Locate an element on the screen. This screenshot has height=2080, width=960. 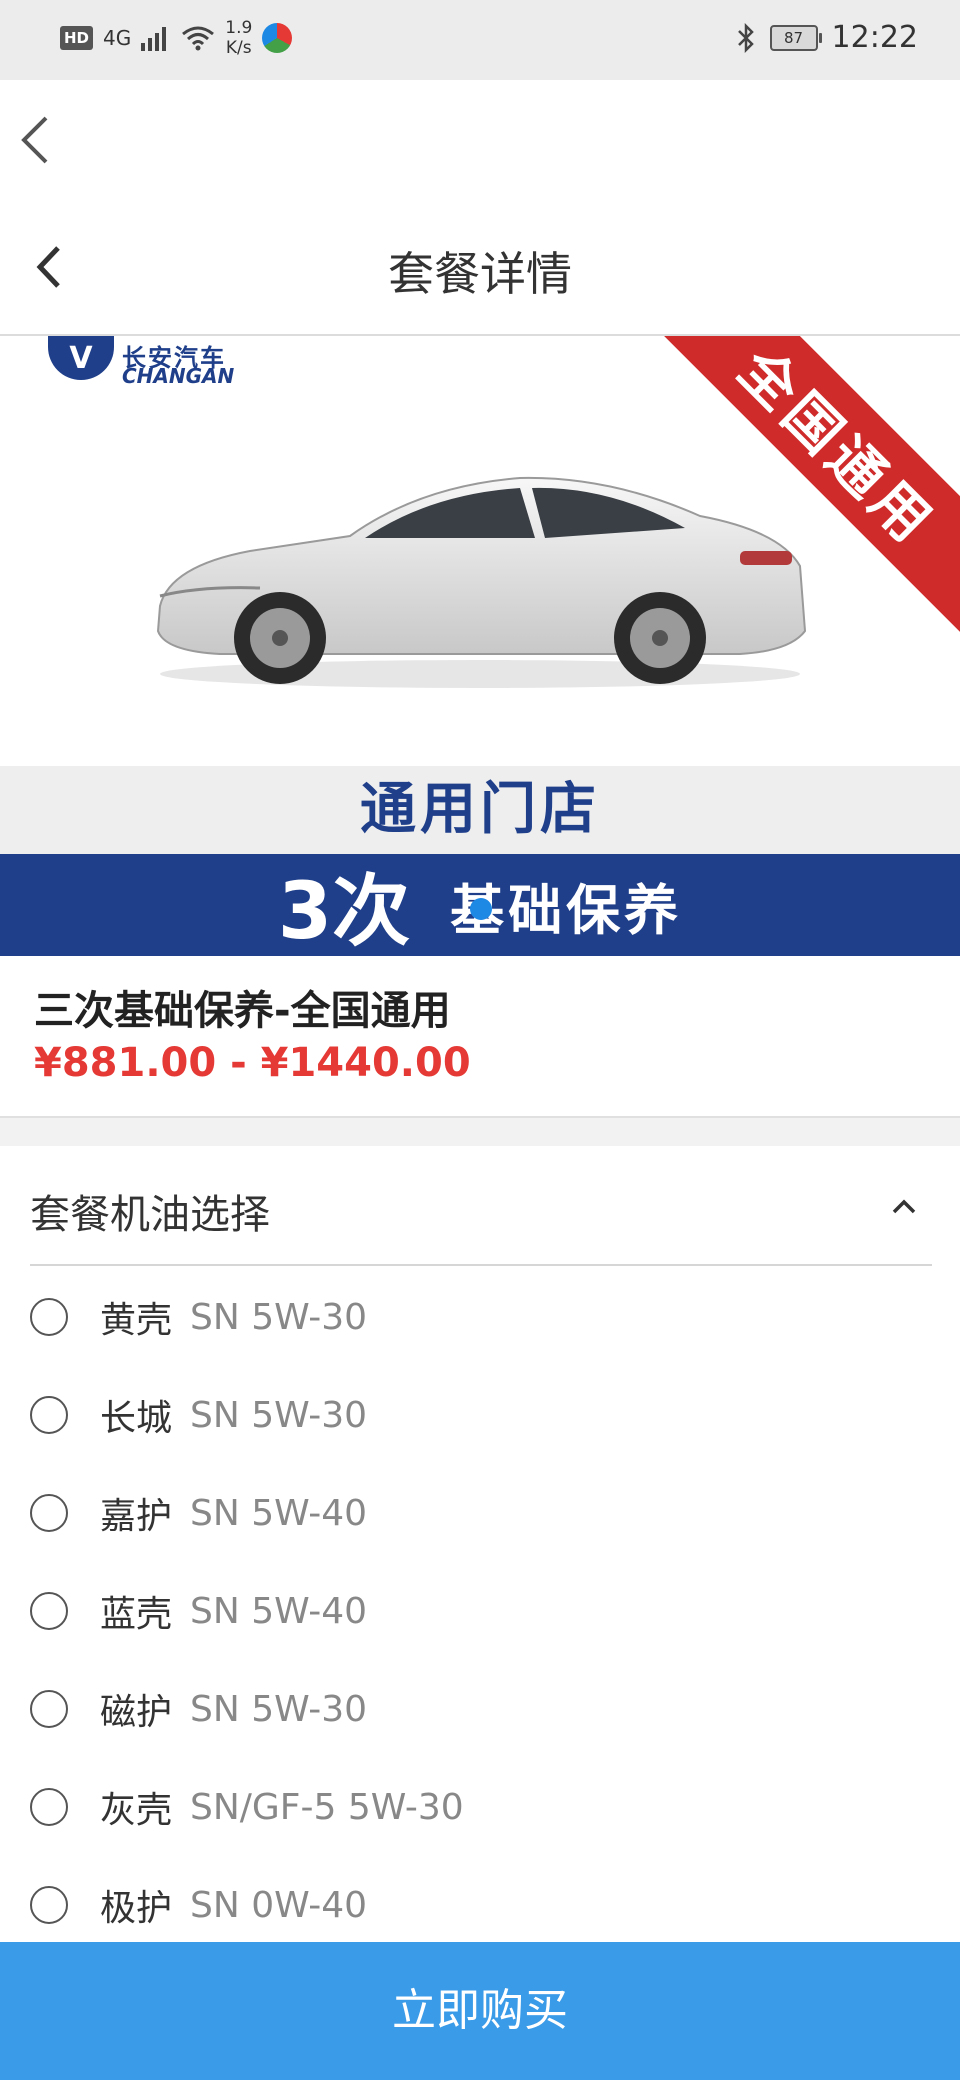
oil-spec: SN/GF-5 5W-30 is located at coordinates (327, 1807).